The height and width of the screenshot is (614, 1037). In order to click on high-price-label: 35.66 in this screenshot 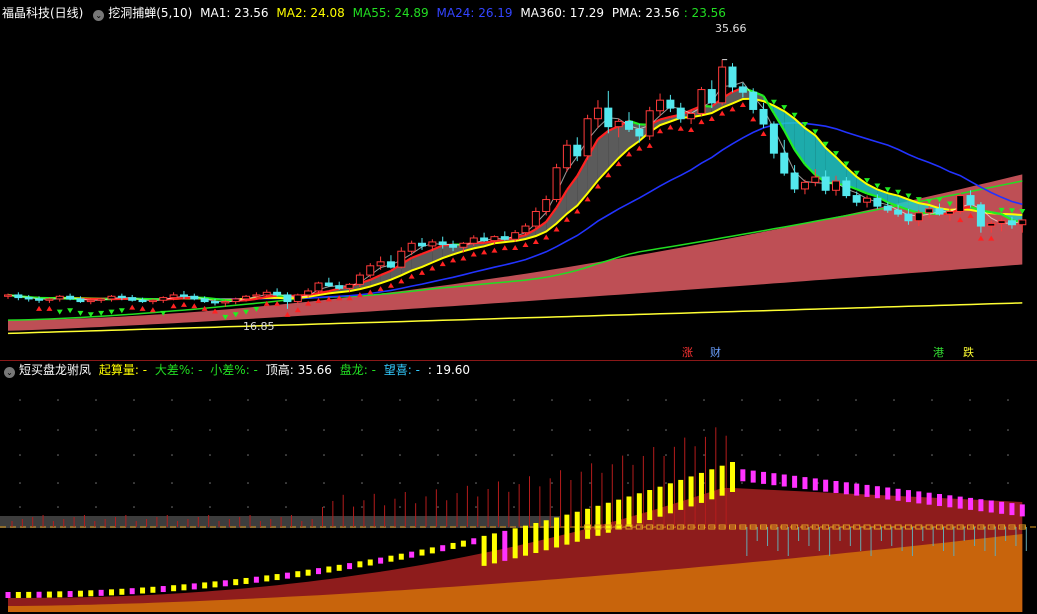, I will do `click(731, 28)`.